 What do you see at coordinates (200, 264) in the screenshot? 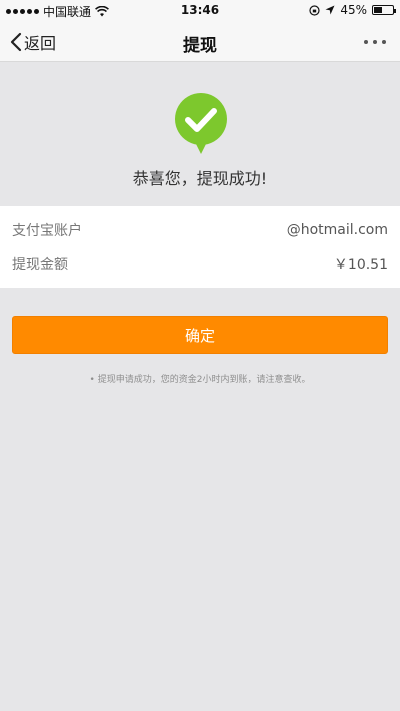
I see `info-row-amount: 提现金额 ￥10.51` at bounding box center [200, 264].